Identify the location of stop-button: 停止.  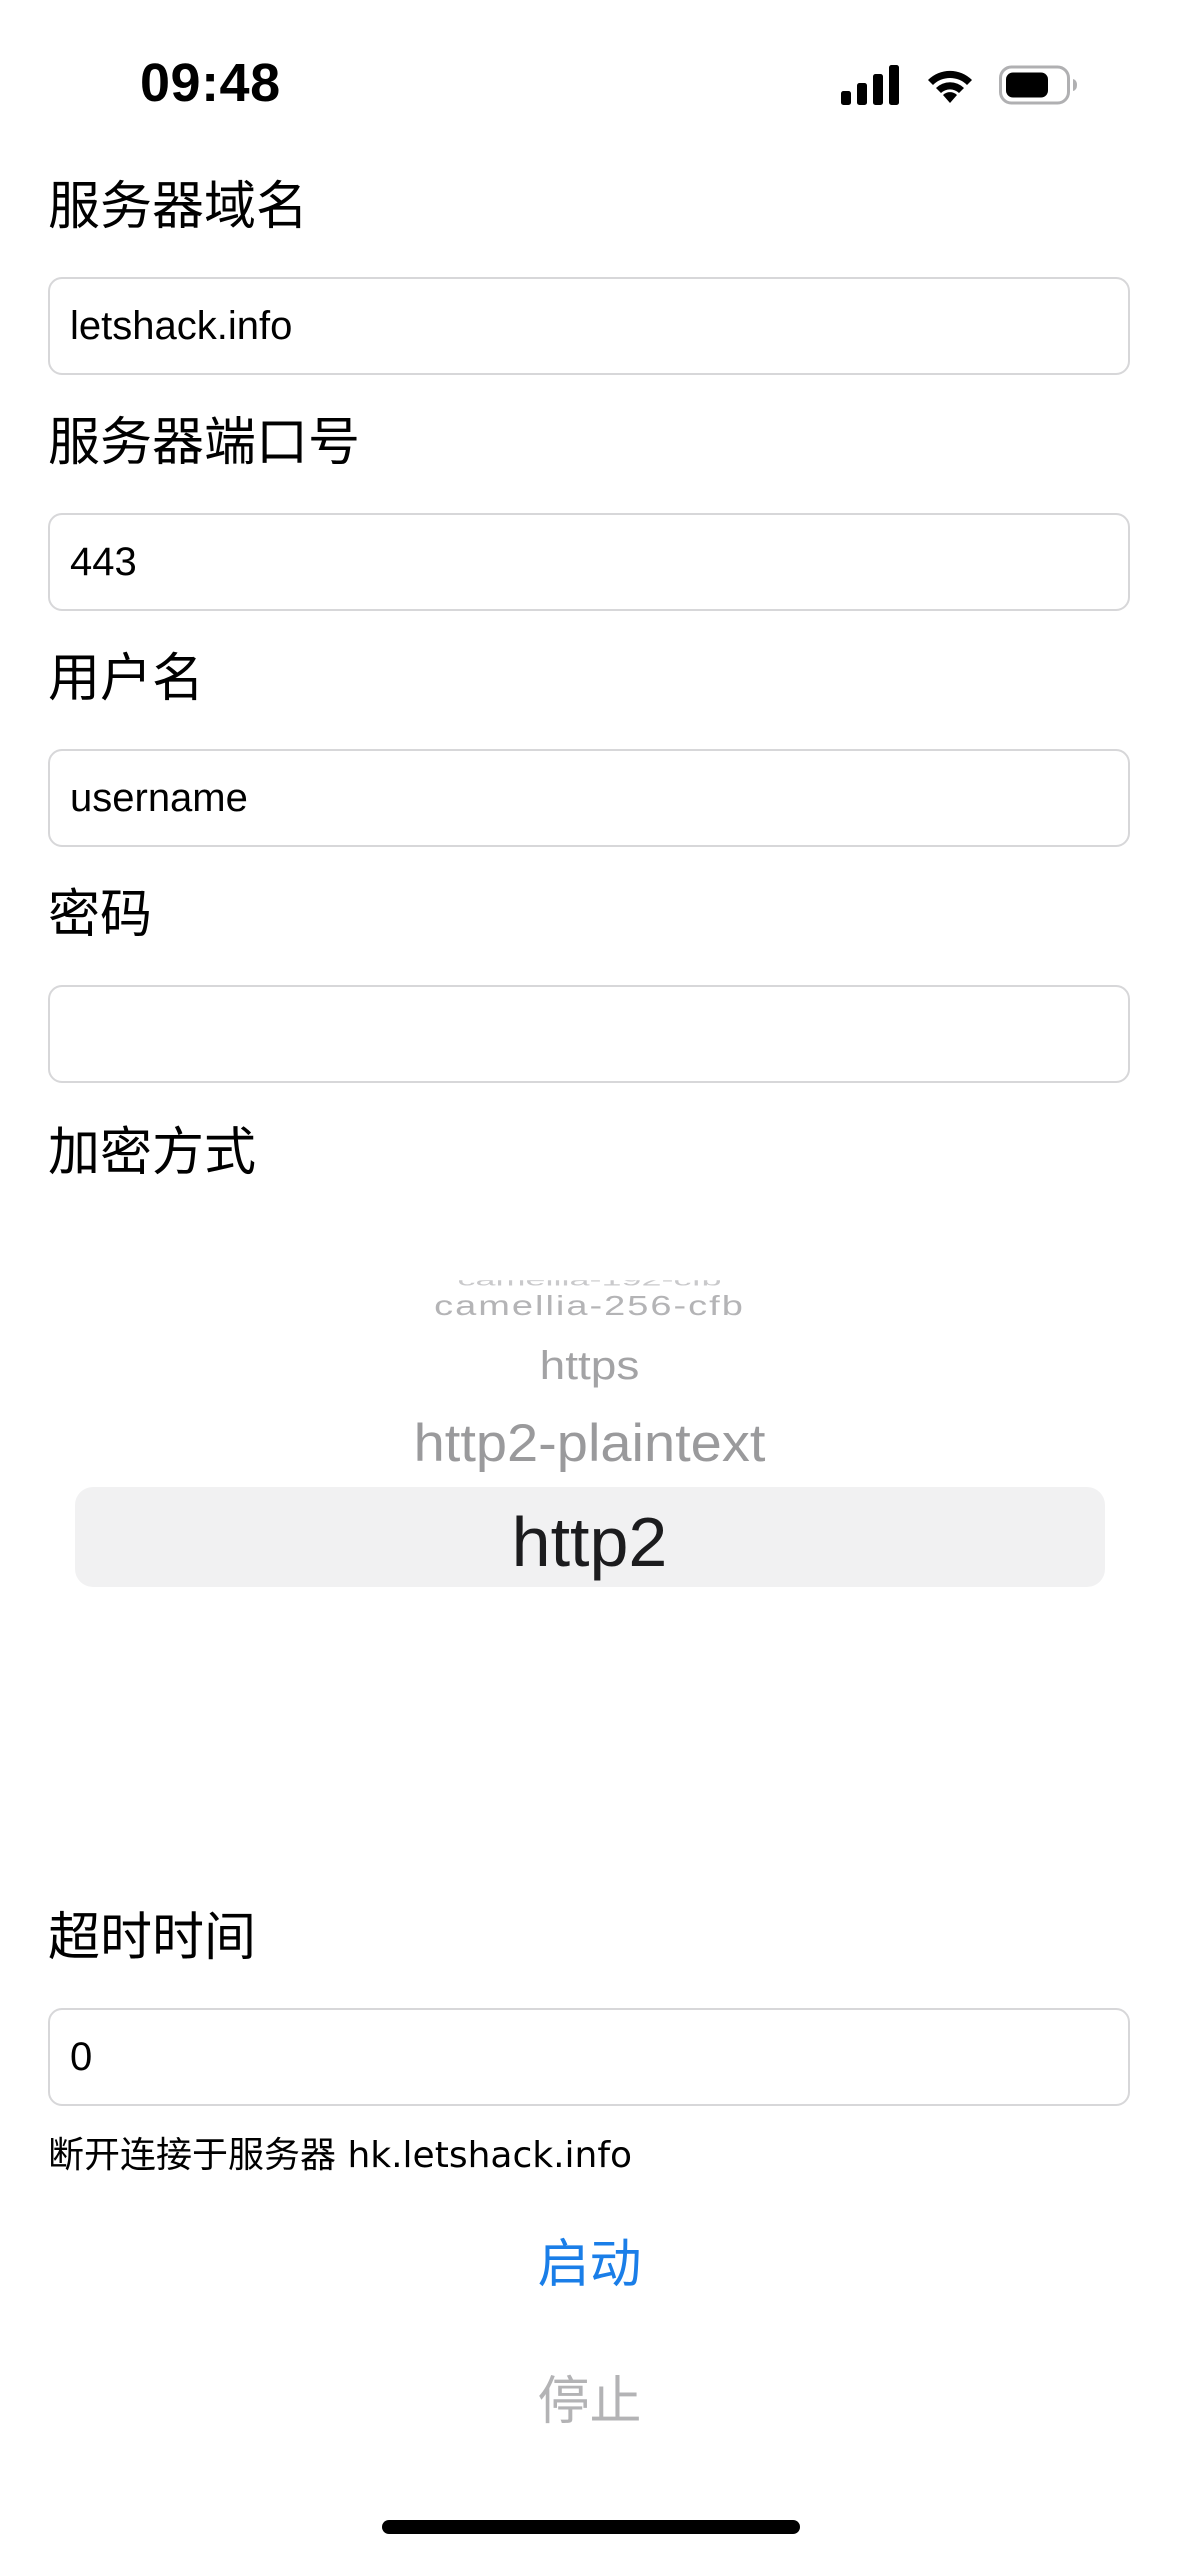
(589, 2402).